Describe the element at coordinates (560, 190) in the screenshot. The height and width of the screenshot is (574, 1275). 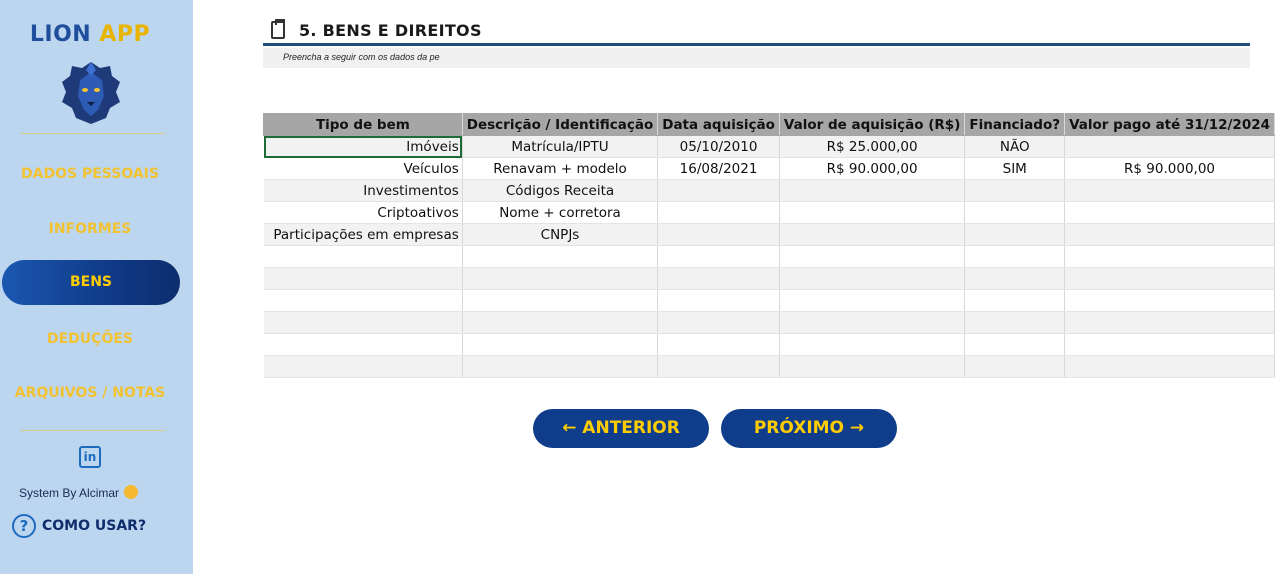
I see `table-cell: Códigos Receita` at that location.